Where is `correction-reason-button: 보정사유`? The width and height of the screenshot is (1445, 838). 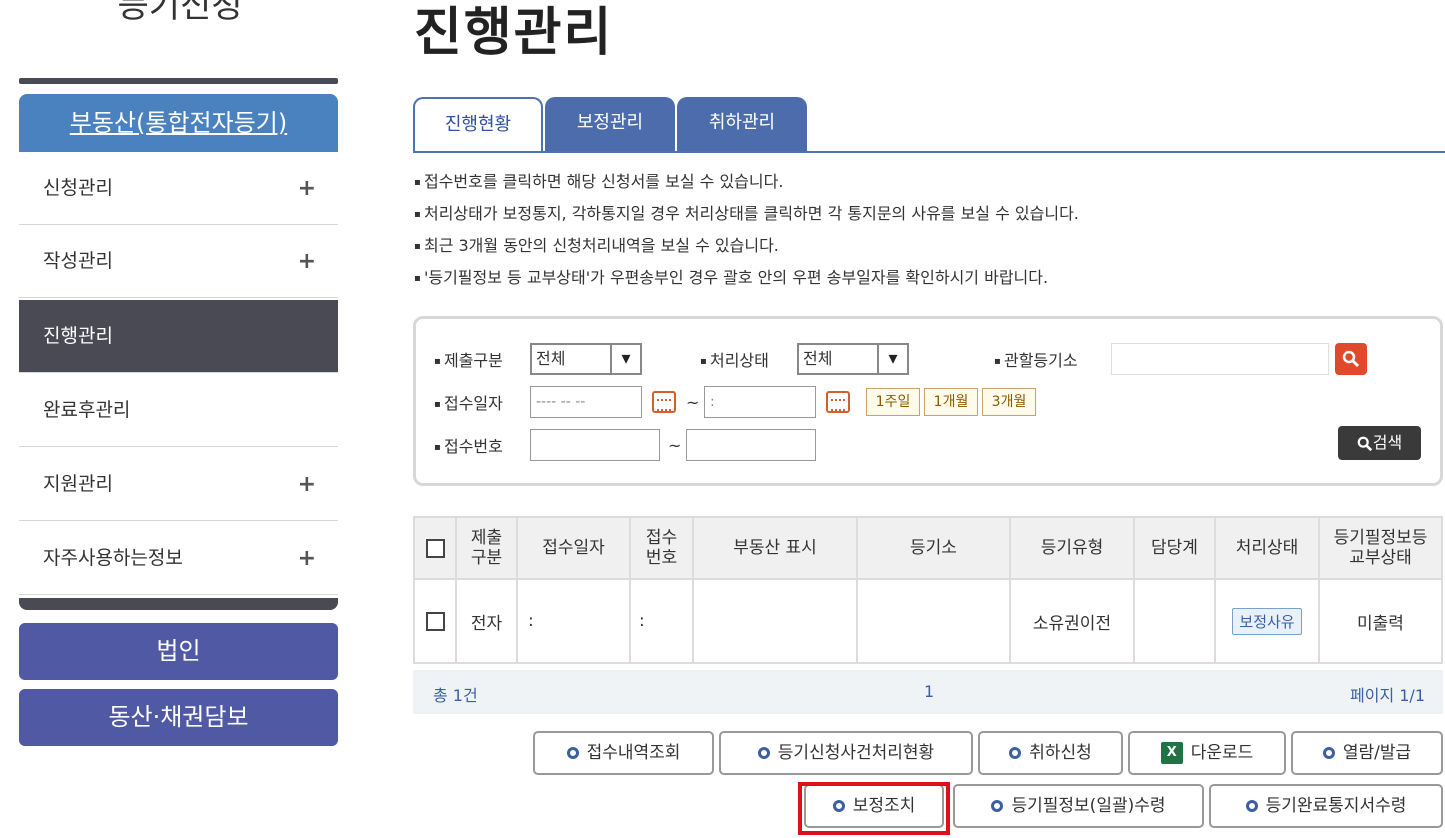
correction-reason-button: 보정사유 is located at coordinates (1267, 621).